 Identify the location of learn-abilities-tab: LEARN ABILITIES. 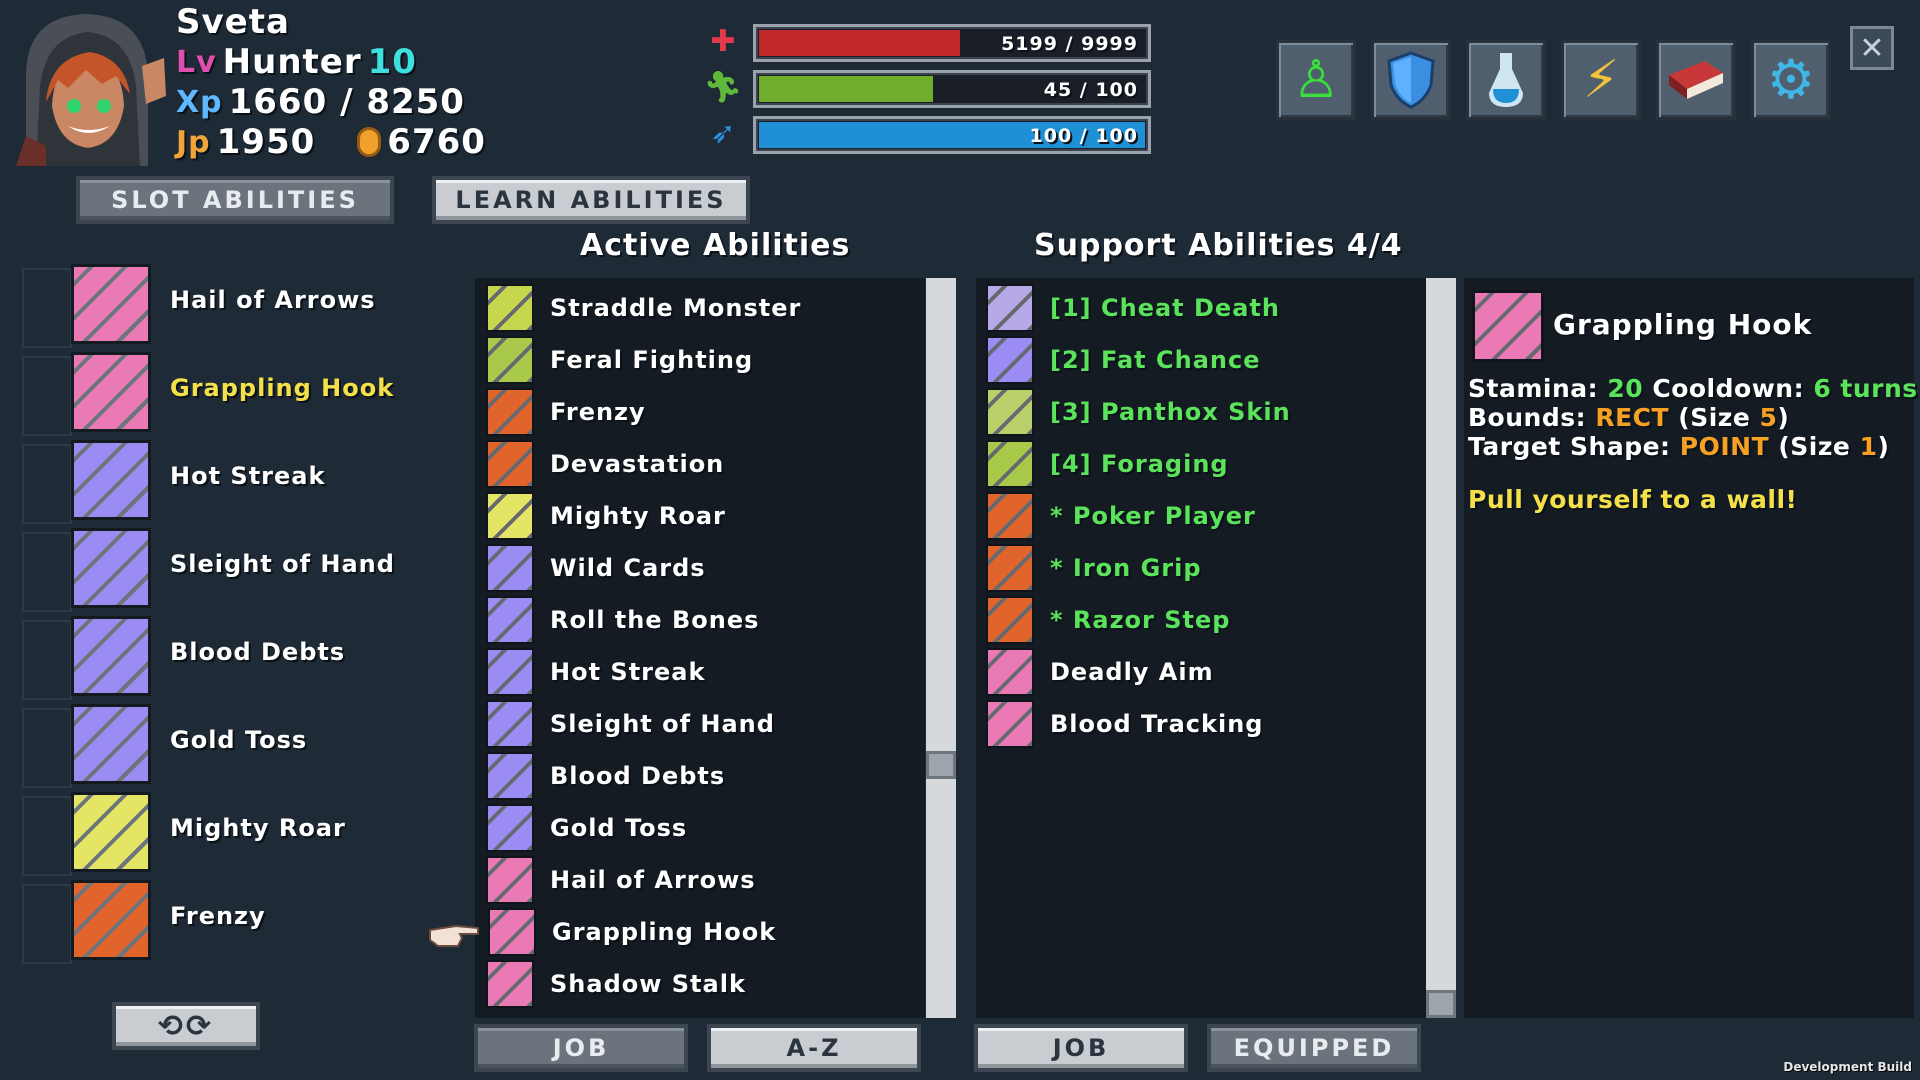
(591, 200).